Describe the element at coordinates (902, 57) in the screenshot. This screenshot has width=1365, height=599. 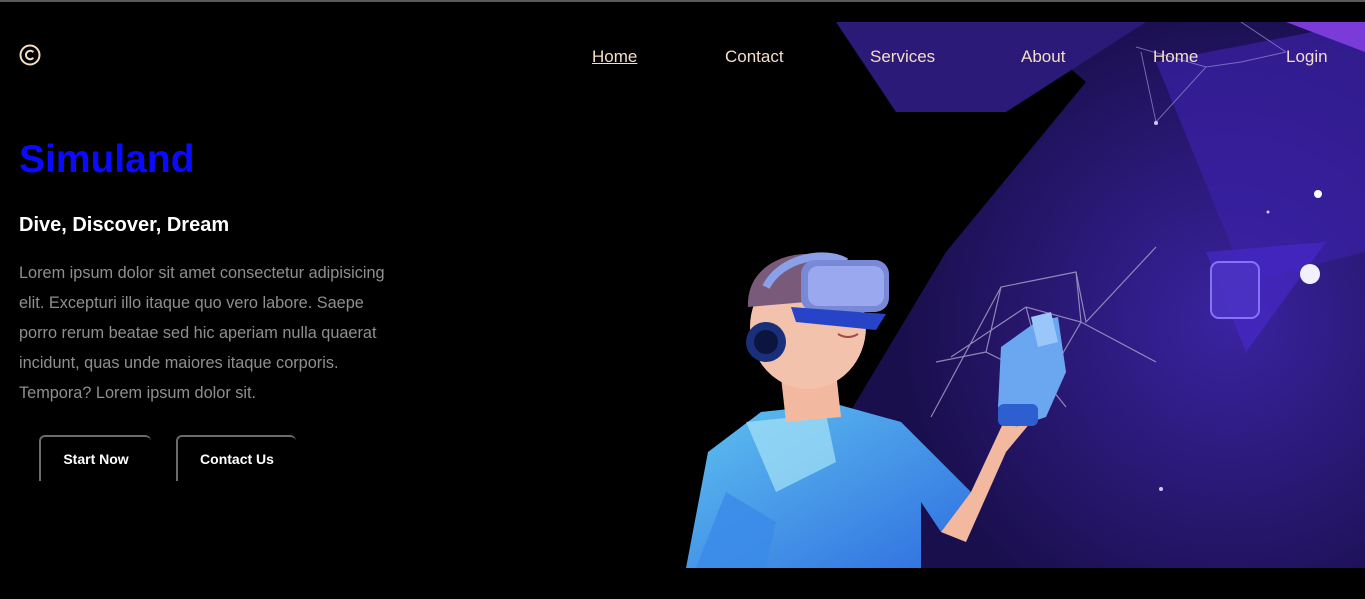
I see `nav-link-services: Services` at that location.